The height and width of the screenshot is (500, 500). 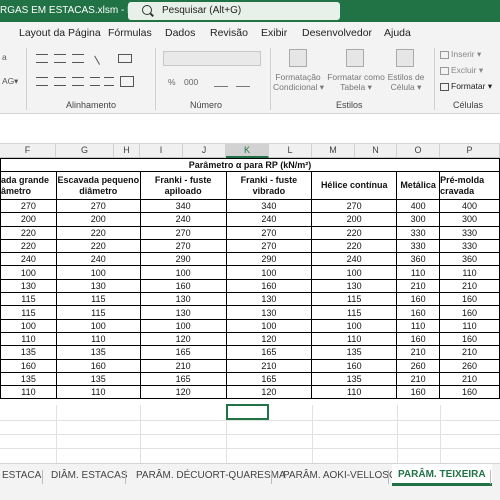 I want to click on cell-franki-apiloado: 340, so click(x=183, y=206).